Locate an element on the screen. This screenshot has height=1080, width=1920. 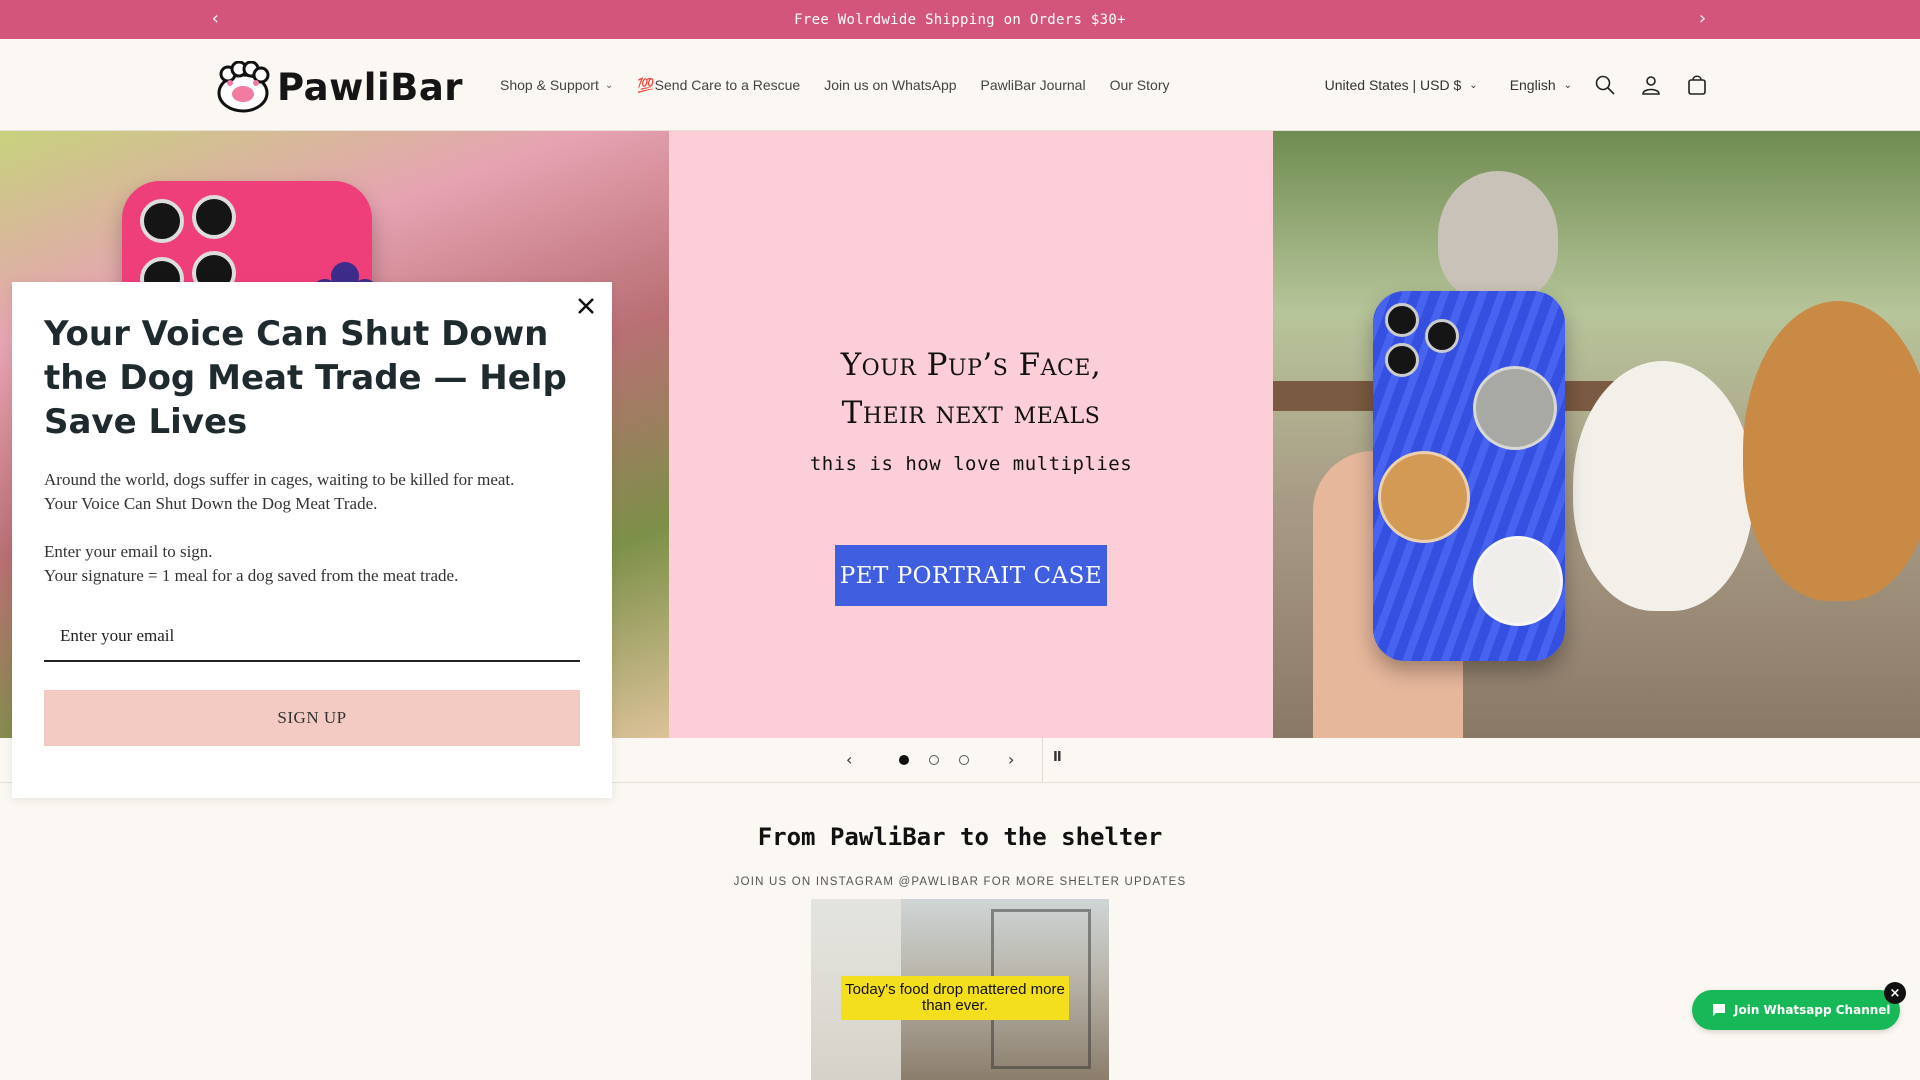
language-selector: English ⌄ is located at coordinates (1541, 85).